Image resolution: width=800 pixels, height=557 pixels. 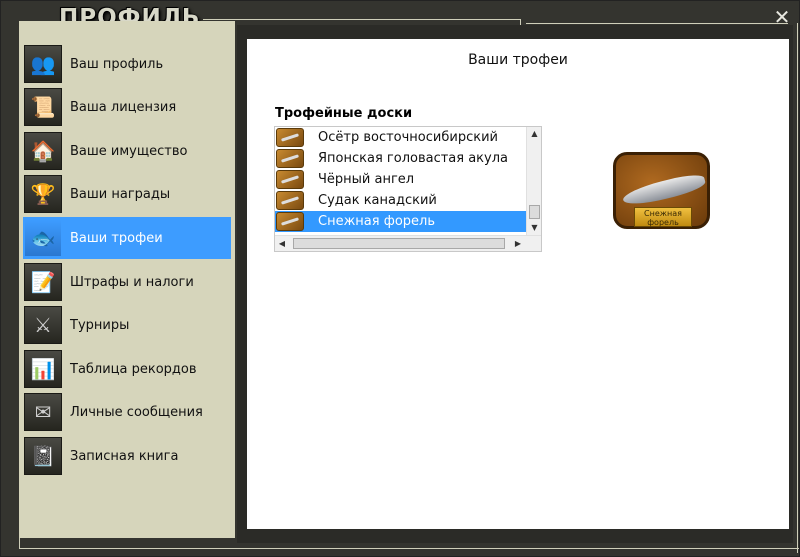 What do you see at coordinates (413, 158) in the screenshot?
I see `list-item-label: Японская головастая акула` at bounding box center [413, 158].